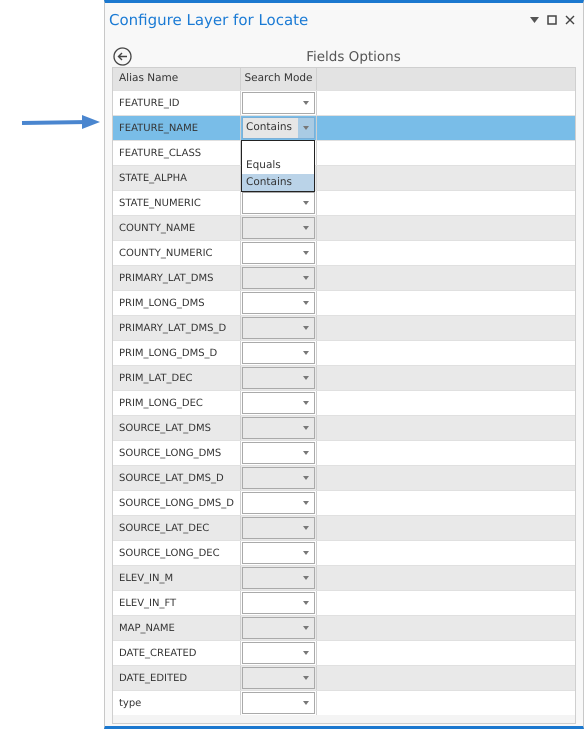 The height and width of the screenshot is (729, 586). Describe the element at coordinates (149, 103) in the screenshot. I see `field-name: FEATURE_ID` at that location.